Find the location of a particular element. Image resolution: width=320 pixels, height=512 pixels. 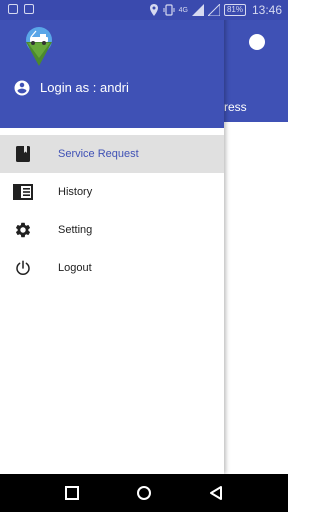

home-icon is located at coordinates (144, 493).